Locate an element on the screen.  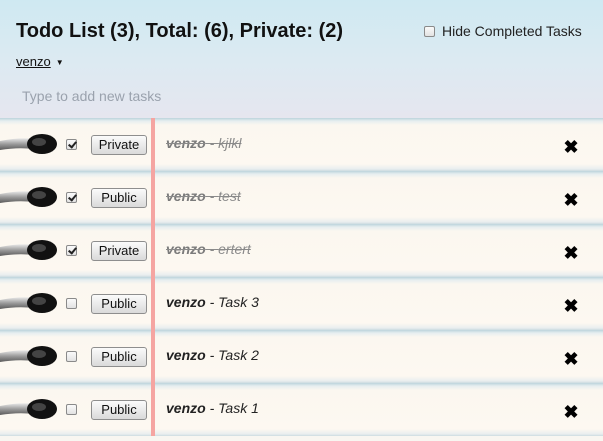
task-text: venzo - Task 2 is located at coordinates (212, 355).